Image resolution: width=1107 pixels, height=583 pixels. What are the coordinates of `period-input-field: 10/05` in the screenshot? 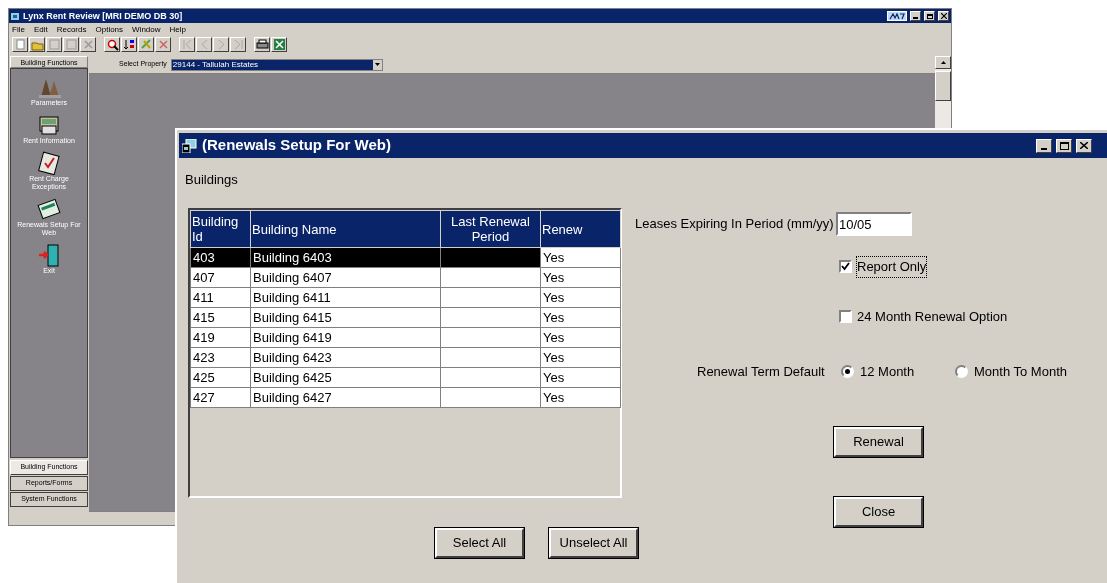 It's located at (874, 224).